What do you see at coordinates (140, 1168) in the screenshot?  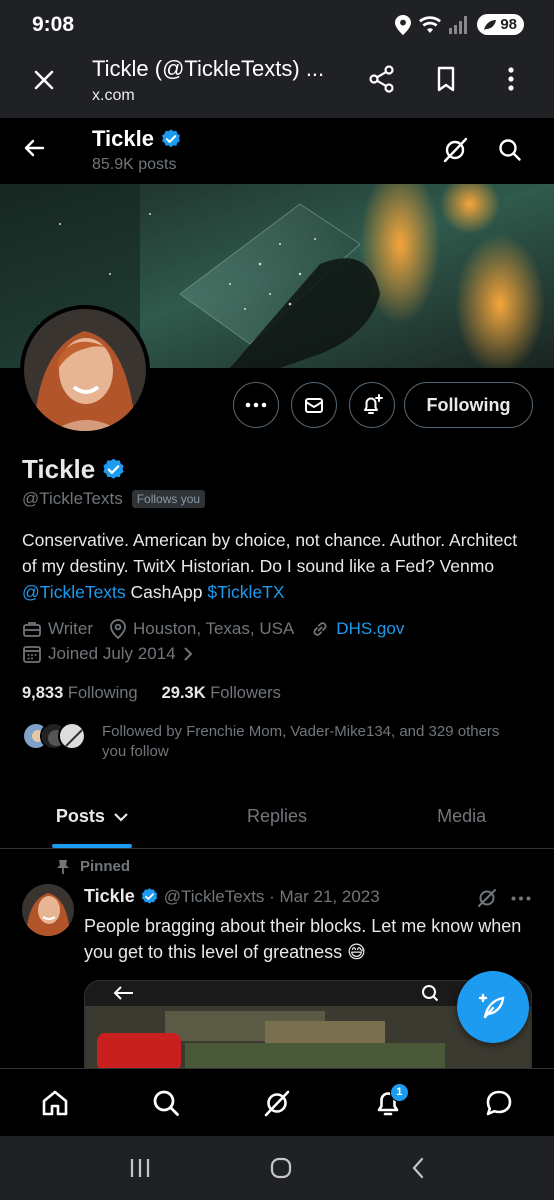 I see `recent-apps-icon` at bounding box center [140, 1168].